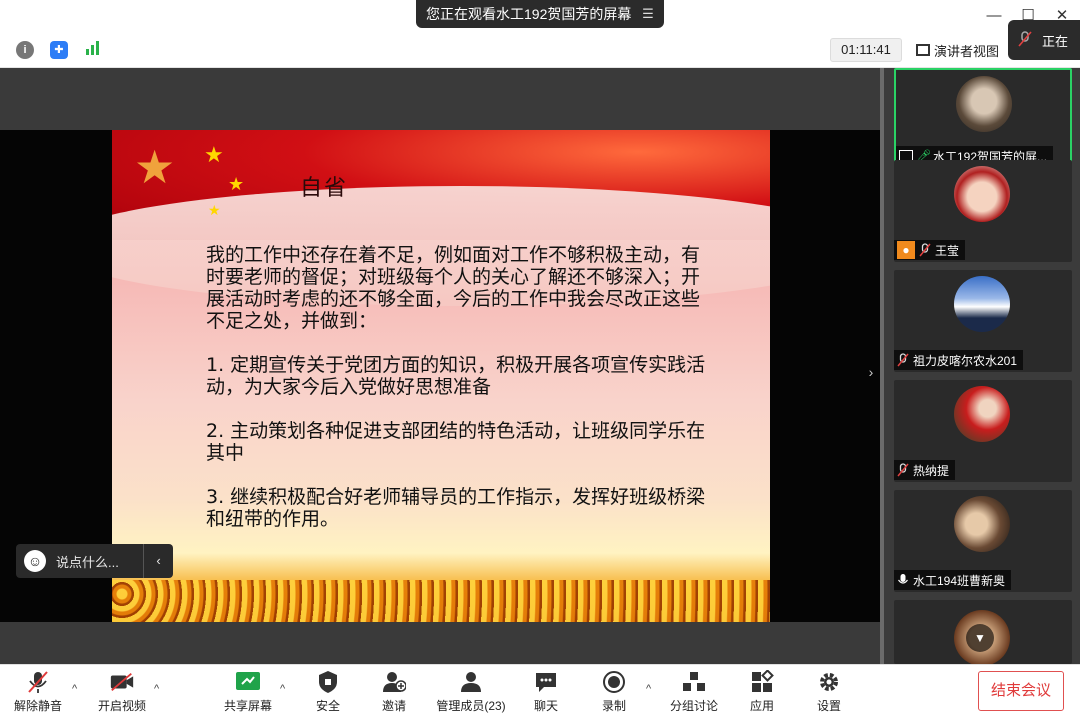 This screenshot has width=1080, height=720. I want to click on participant-tile: 祖力皮喀尔农水201, so click(983, 321).